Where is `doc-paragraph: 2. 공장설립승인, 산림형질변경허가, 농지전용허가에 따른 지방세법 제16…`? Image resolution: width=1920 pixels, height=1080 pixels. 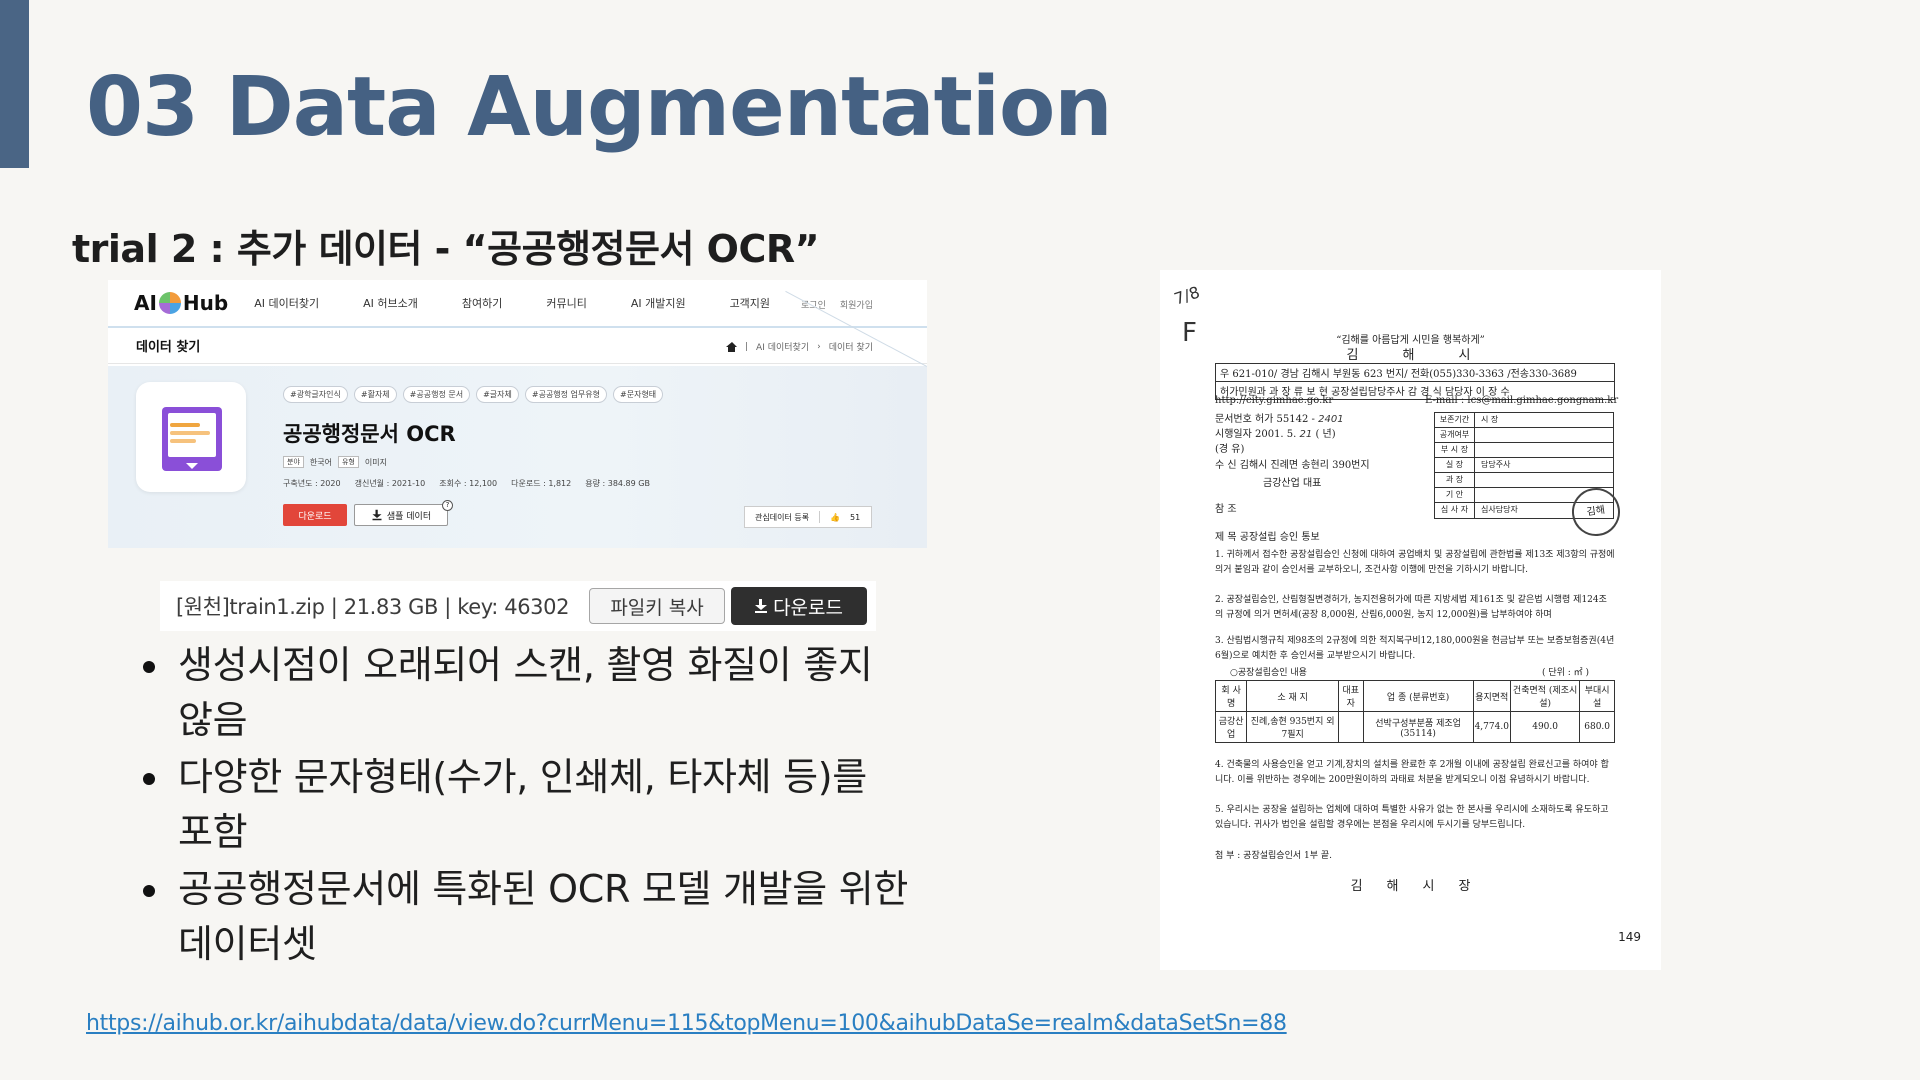
doc-paragraph: 2. 공장설립승인, 산림형질변경허가, 농지전용허가에 따른 지방세법 제16… is located at coordinates (1411, 607).